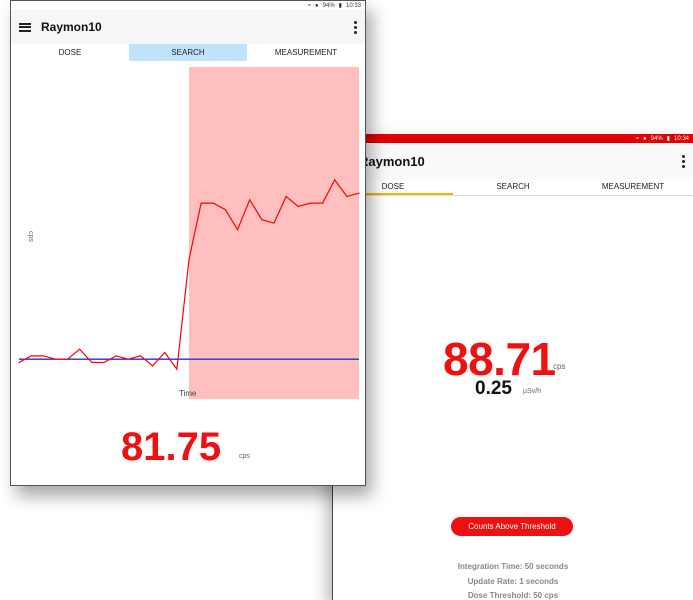 Image resolution: width=693 pixels, height=600 pixels. What do you see at coordinates (493, 388) in the screenshot?
I see `dose-rate-reading: 0.25` at bounding box center [493, 388].